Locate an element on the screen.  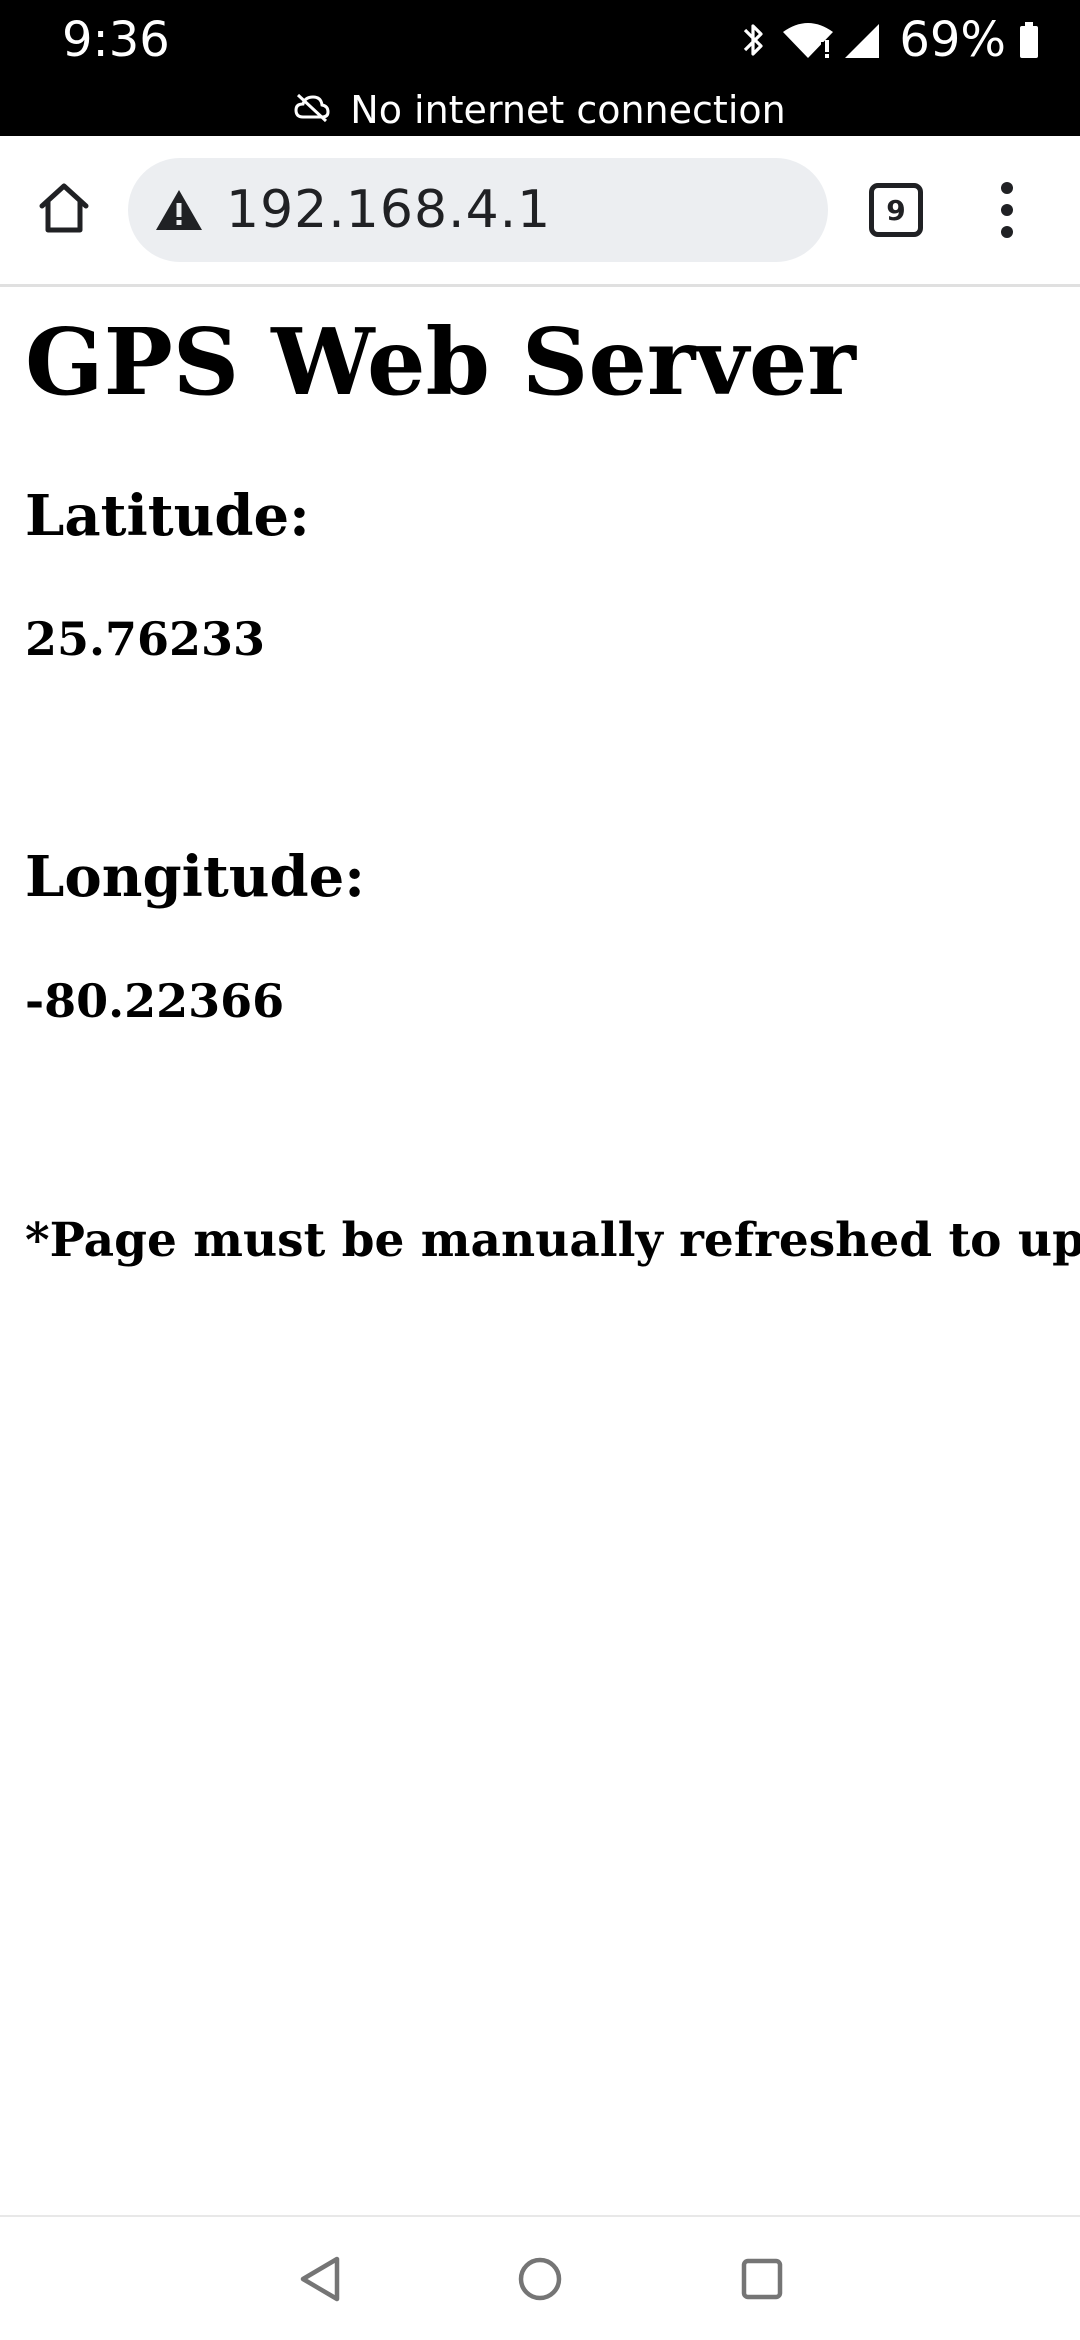
bluetooth-icon is located at coordinates (753, 40).